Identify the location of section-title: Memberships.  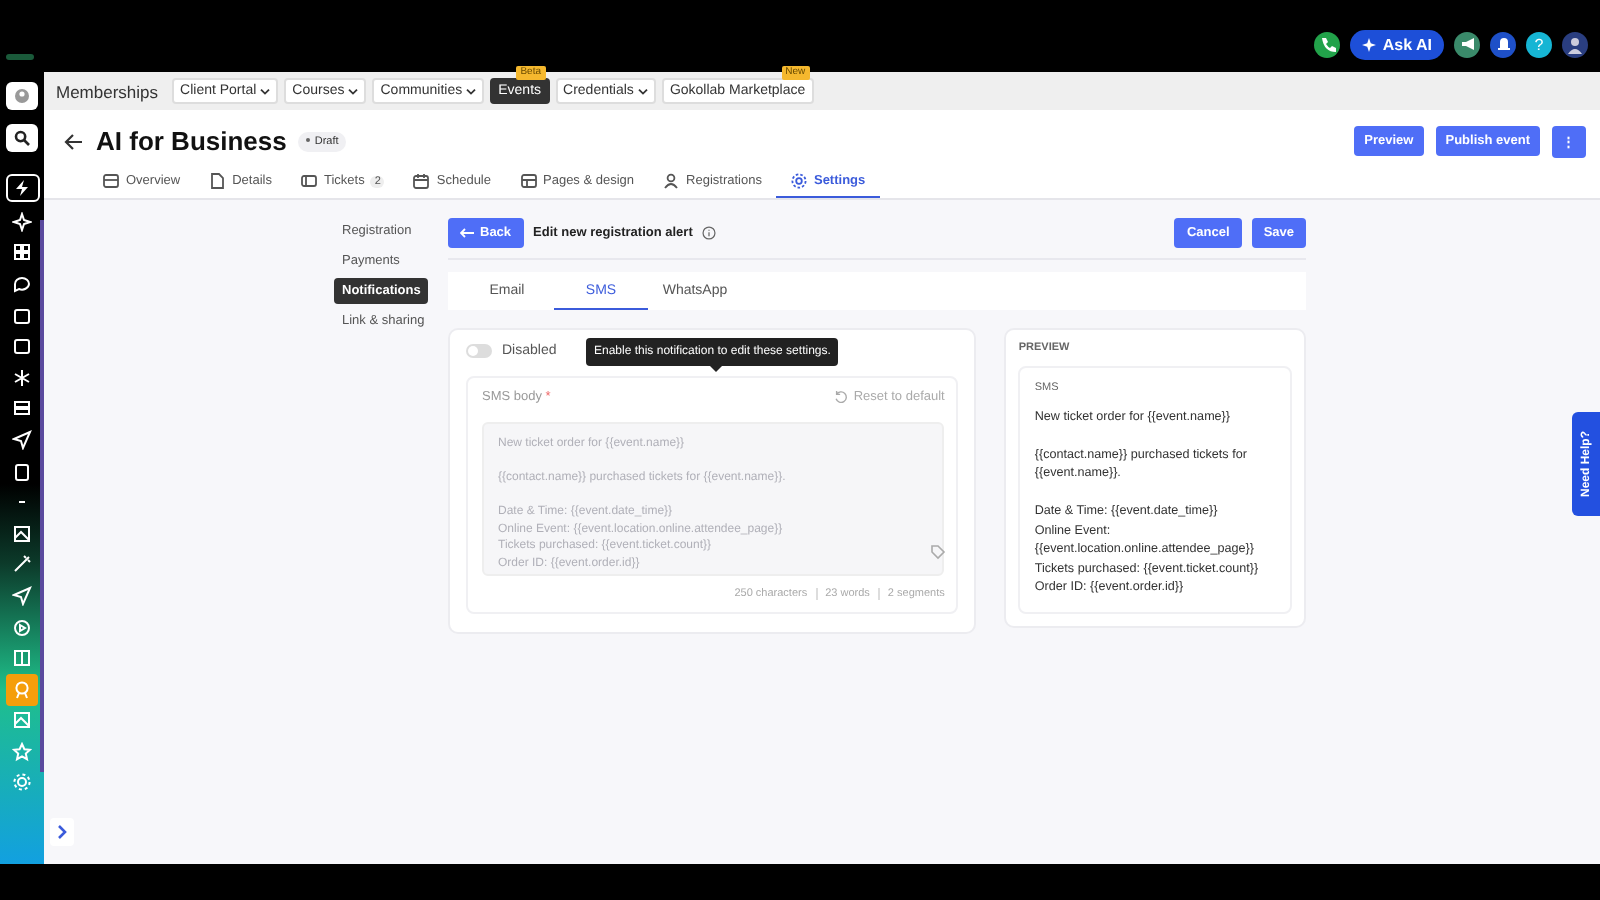
(107, 91).